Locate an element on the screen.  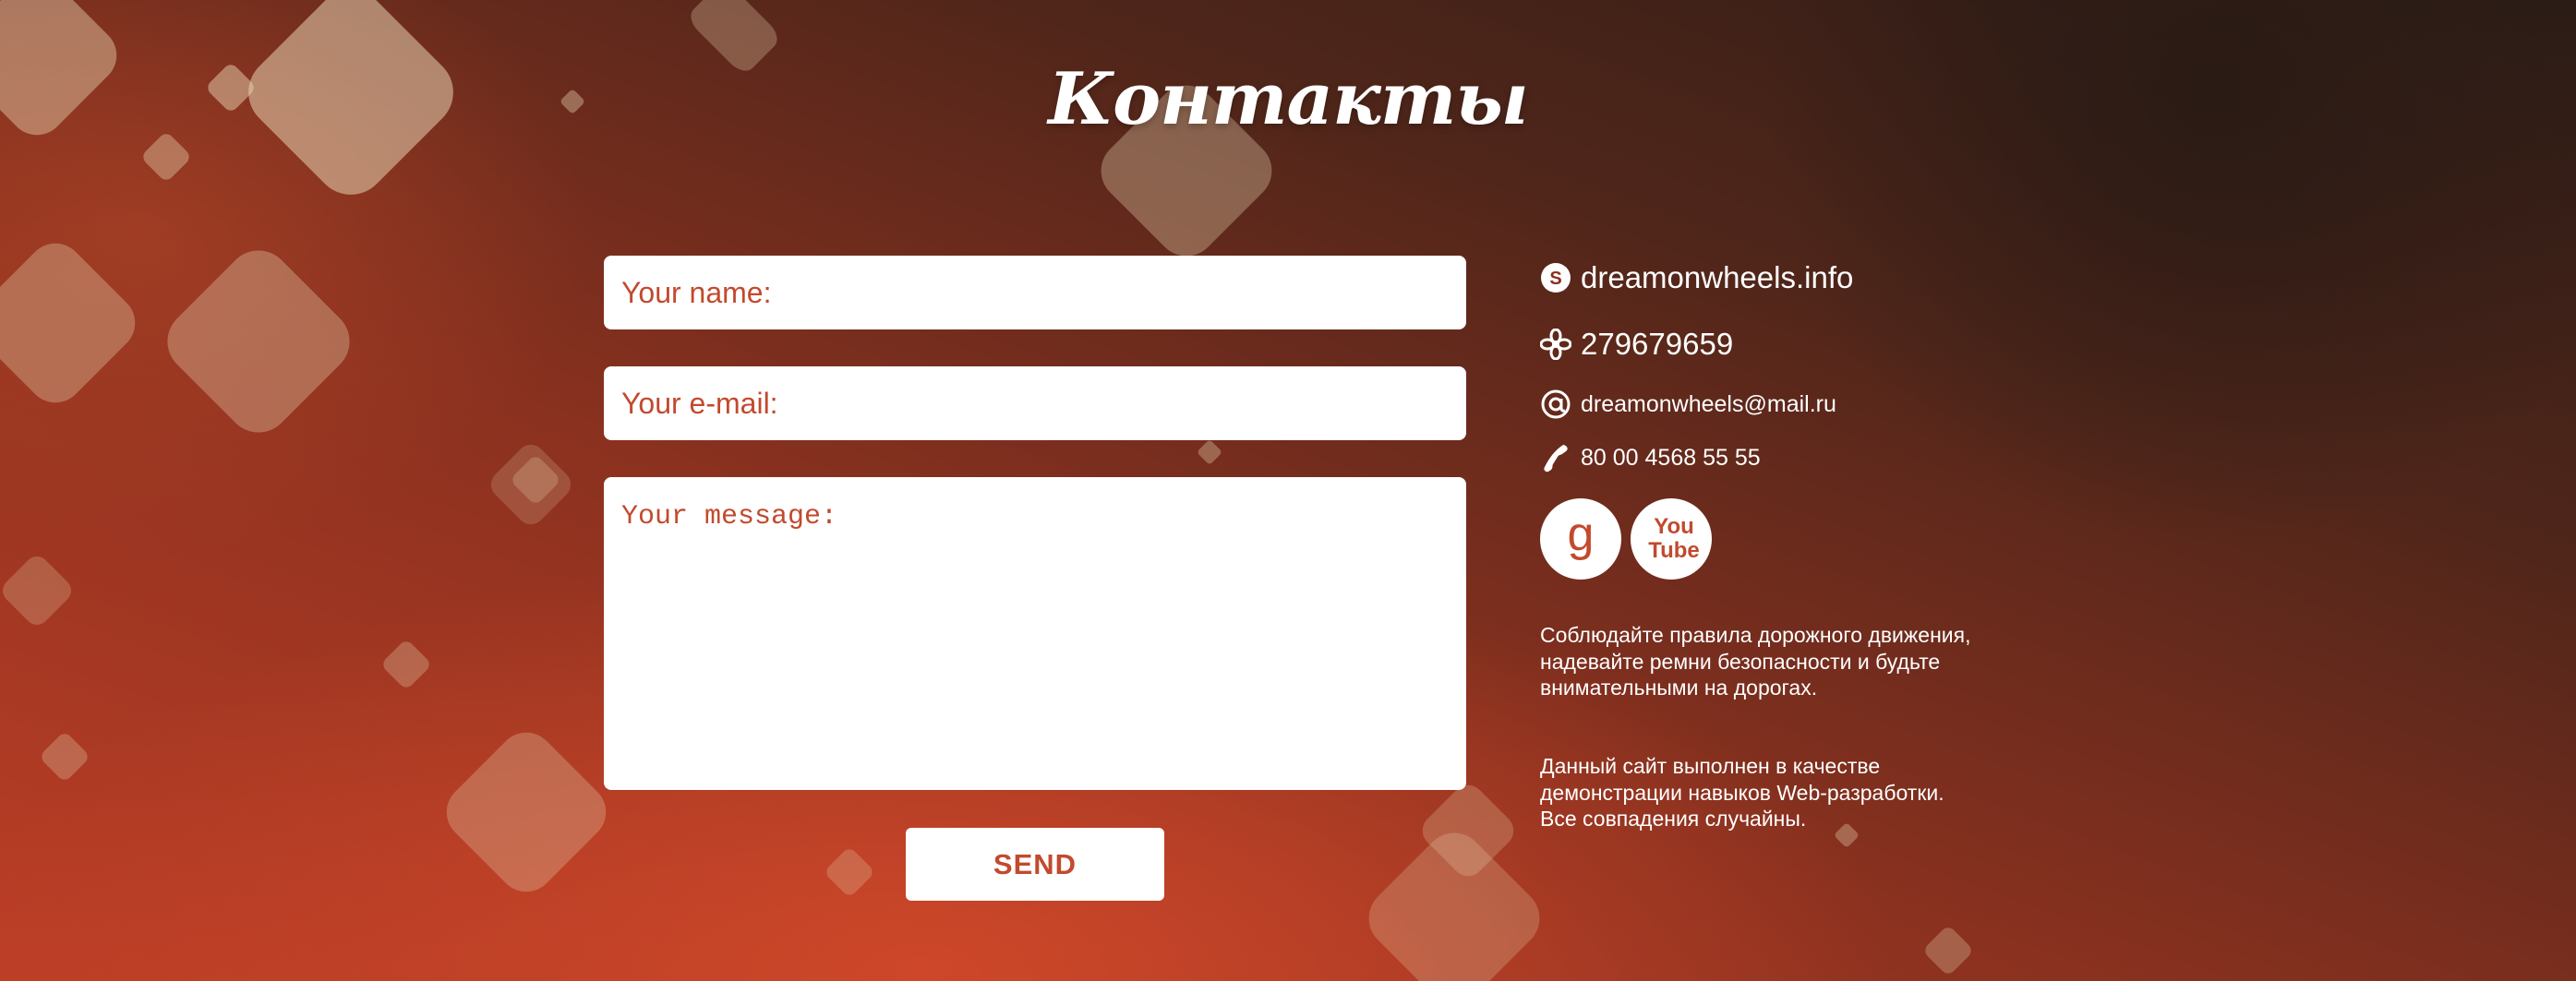
skype-contact: S dreamonwheels.info is located at coordinates (1696, 277).